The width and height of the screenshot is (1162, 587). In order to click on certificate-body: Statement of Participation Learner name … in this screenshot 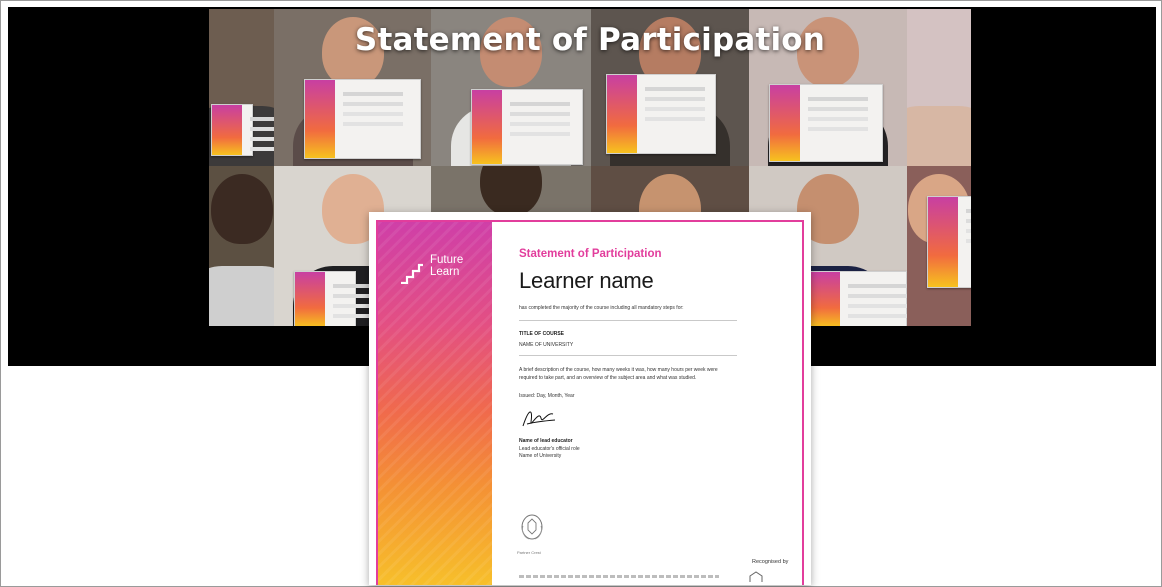, I will do `click(659, 354)`.